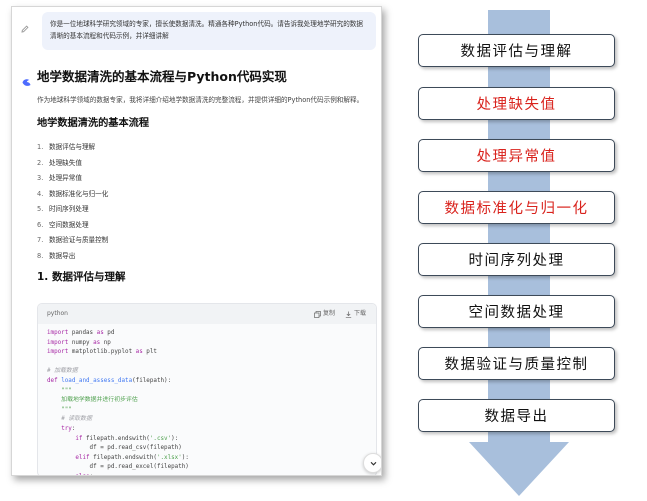 The width and height of the screenshot is (647, 501). I want to click on list-item: 4. 数据标准化与归一化, so click(73, 193).